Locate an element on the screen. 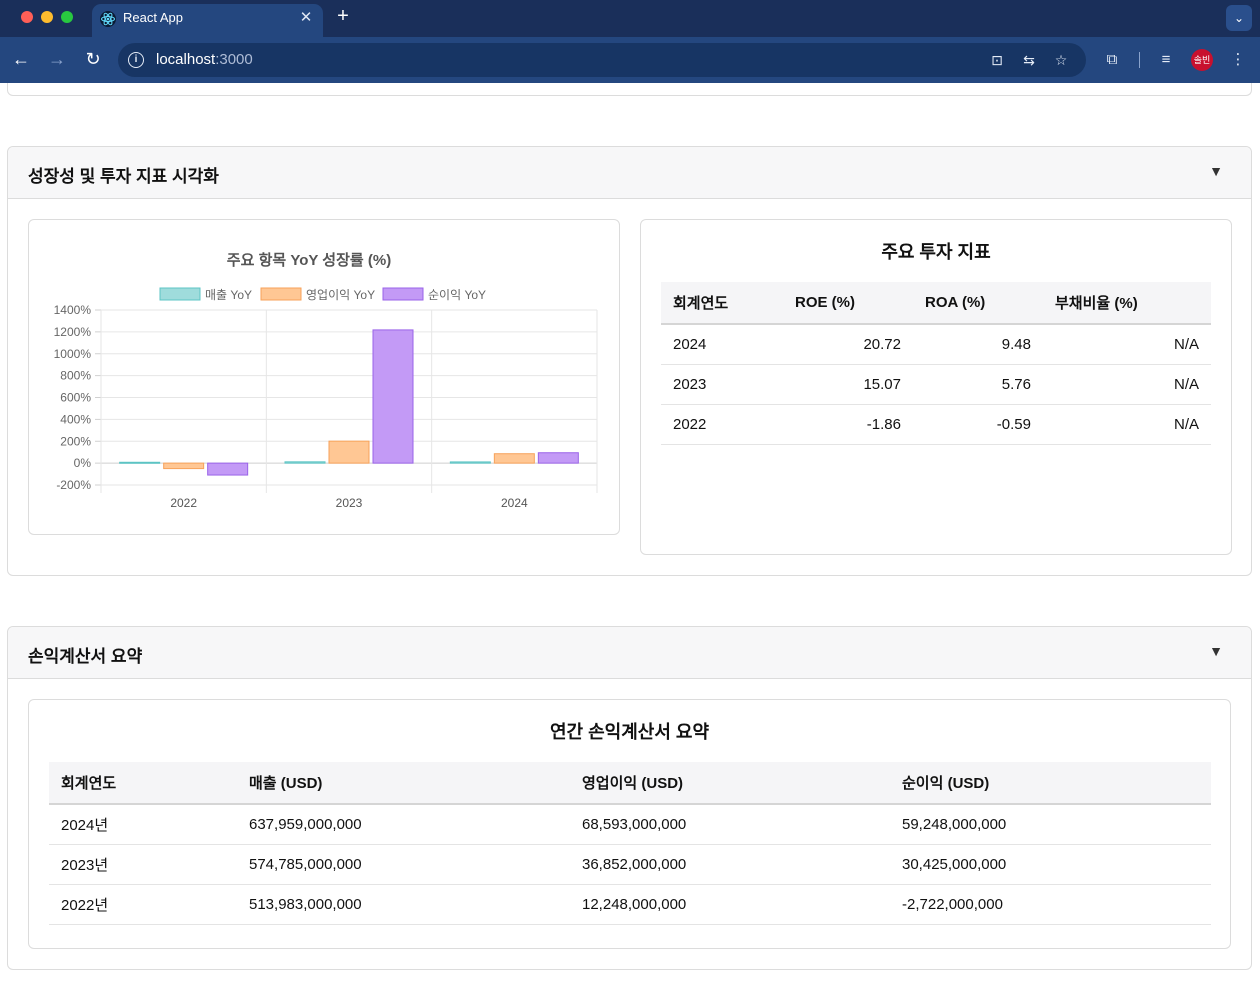  section-header: 손익계산서 요약 ▼ is located at coordinates (629, 653).